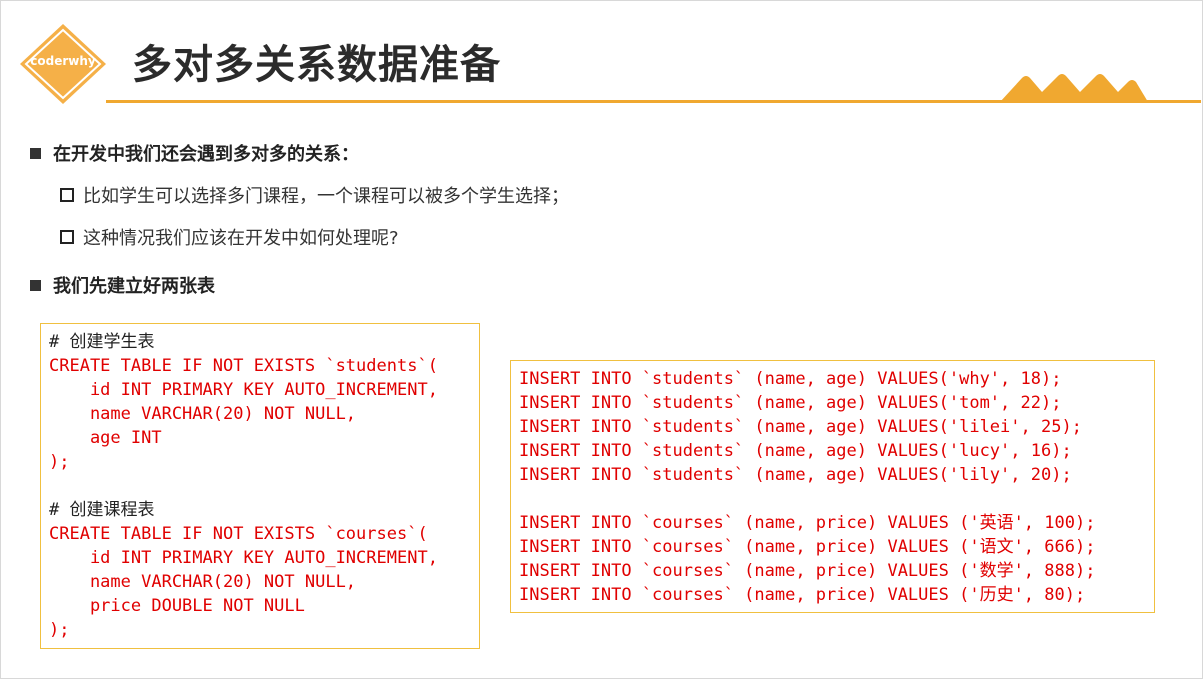 Image resolution: width=1203 pixels, height=679 pixels. What do you see at coordinates (241, 238) in the screenshot?
I see `bullet-text: 这种情况我们应该在开发中如何处理呢?` at bounding box center [241, 238].